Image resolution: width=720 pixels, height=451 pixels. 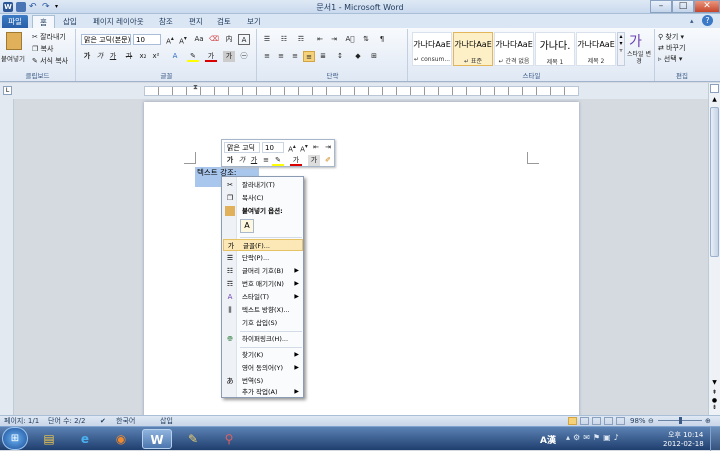 What do you see at coordinates (166, 21) in the screenshot?
I see `tab-references: 참조` at bounding box center [166, 21].